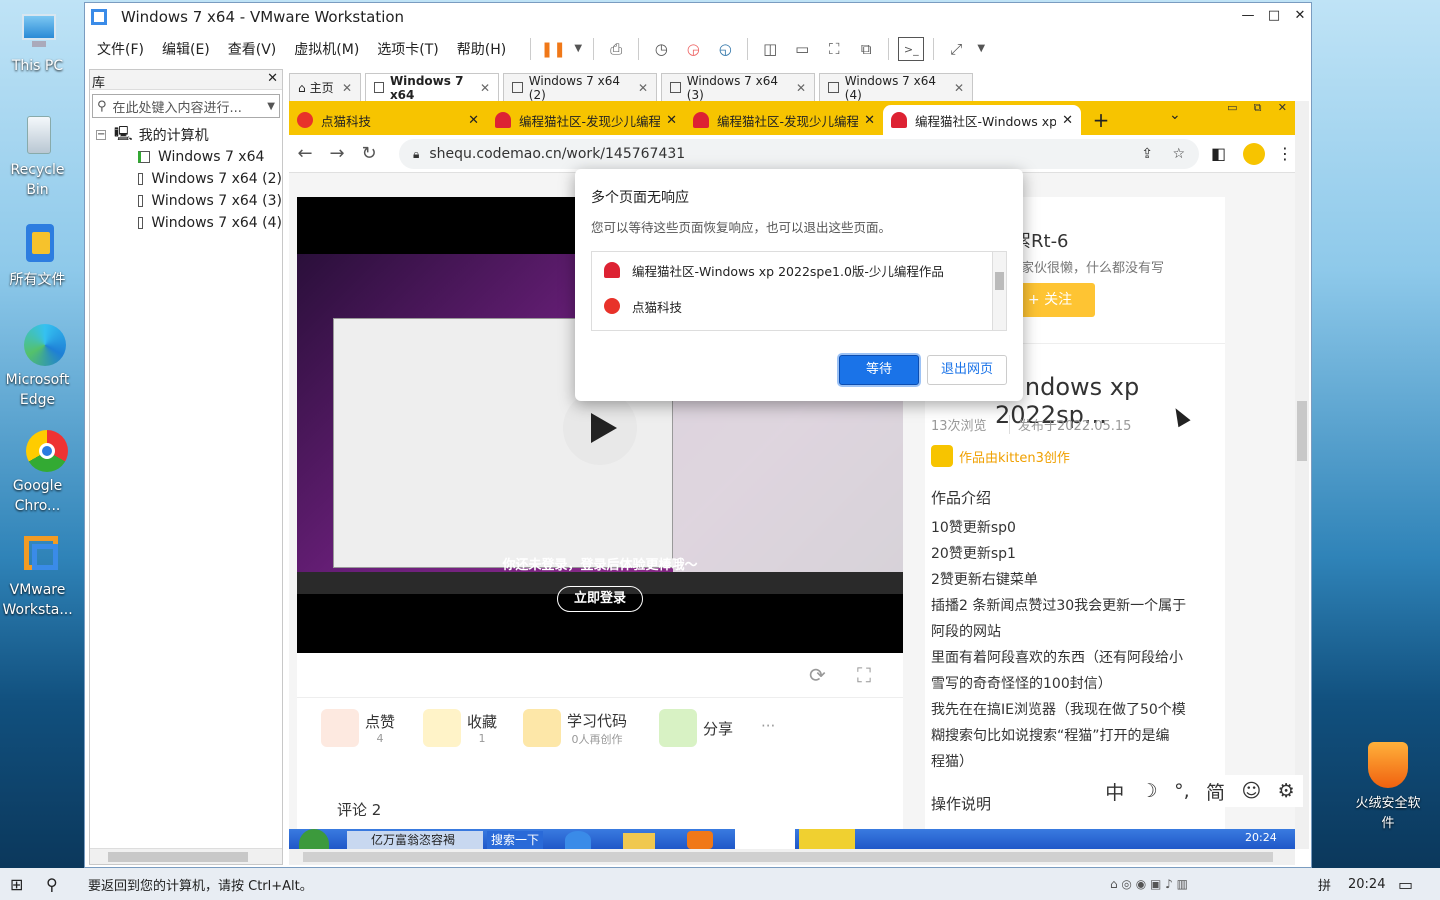 This screenshot has width=1440, height=900. What do you see at coordinates (1101, 120) in the screenshot?
I see `new-tab-button: +` at bounding box center [1101, 120].